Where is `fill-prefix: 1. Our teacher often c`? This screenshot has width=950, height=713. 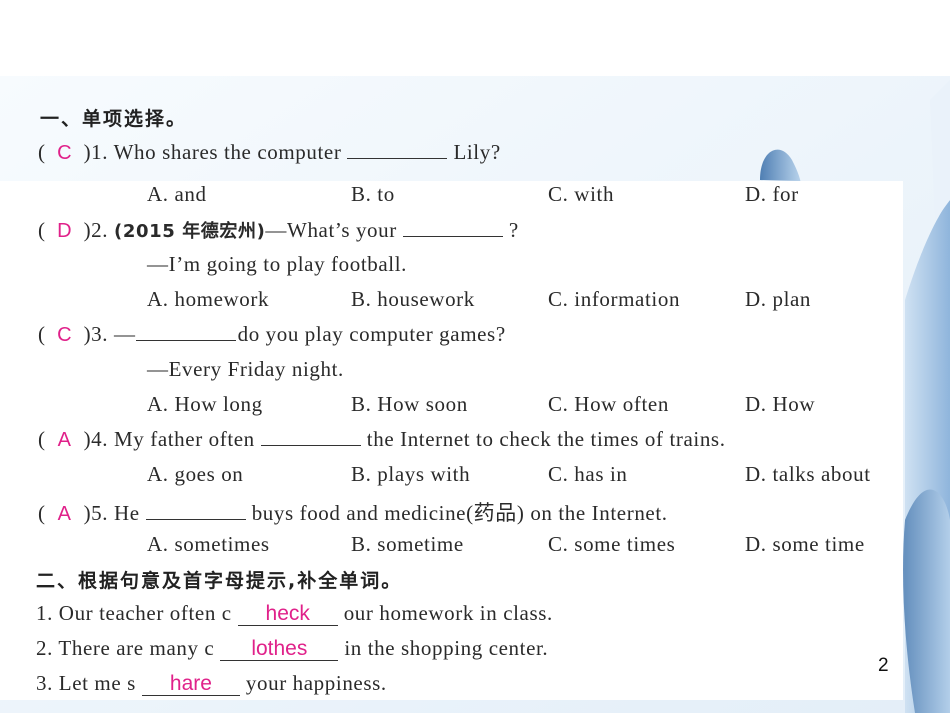 fill-prefix: 1. Our teacher often c is located at coordinates (134, 613).